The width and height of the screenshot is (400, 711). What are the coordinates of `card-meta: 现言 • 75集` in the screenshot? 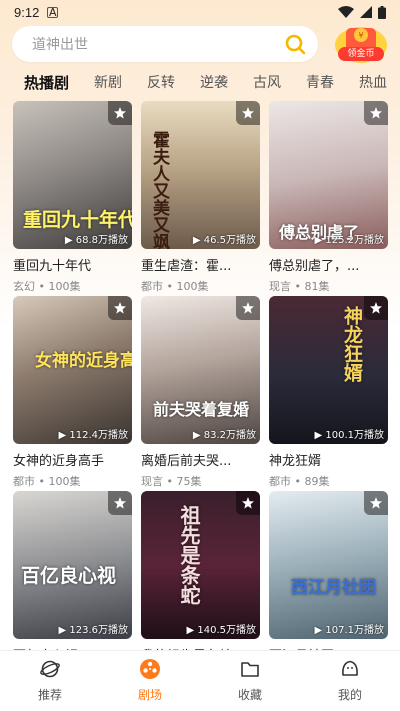 It's located at (171, 481).